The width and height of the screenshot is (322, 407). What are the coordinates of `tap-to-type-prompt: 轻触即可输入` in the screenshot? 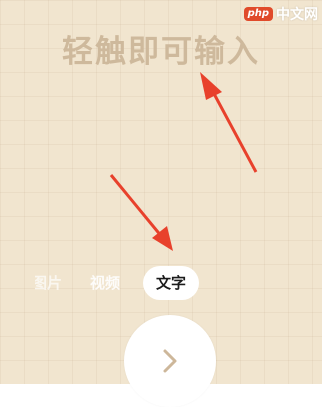 It's located at (161, 48).